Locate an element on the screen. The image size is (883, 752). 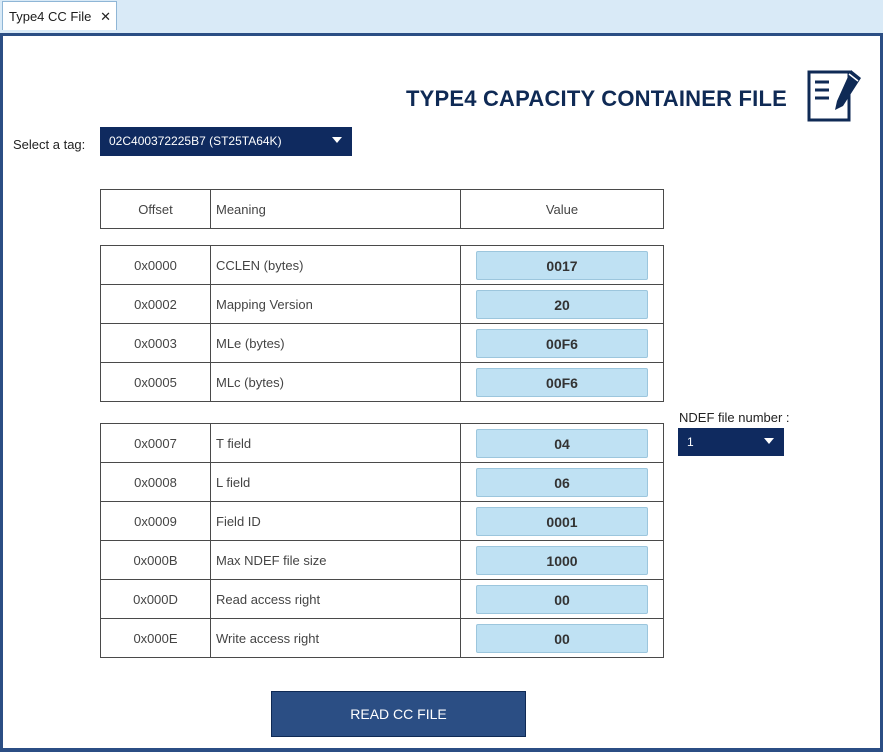
value-field: 0017 is located at coordinates (562, 265).